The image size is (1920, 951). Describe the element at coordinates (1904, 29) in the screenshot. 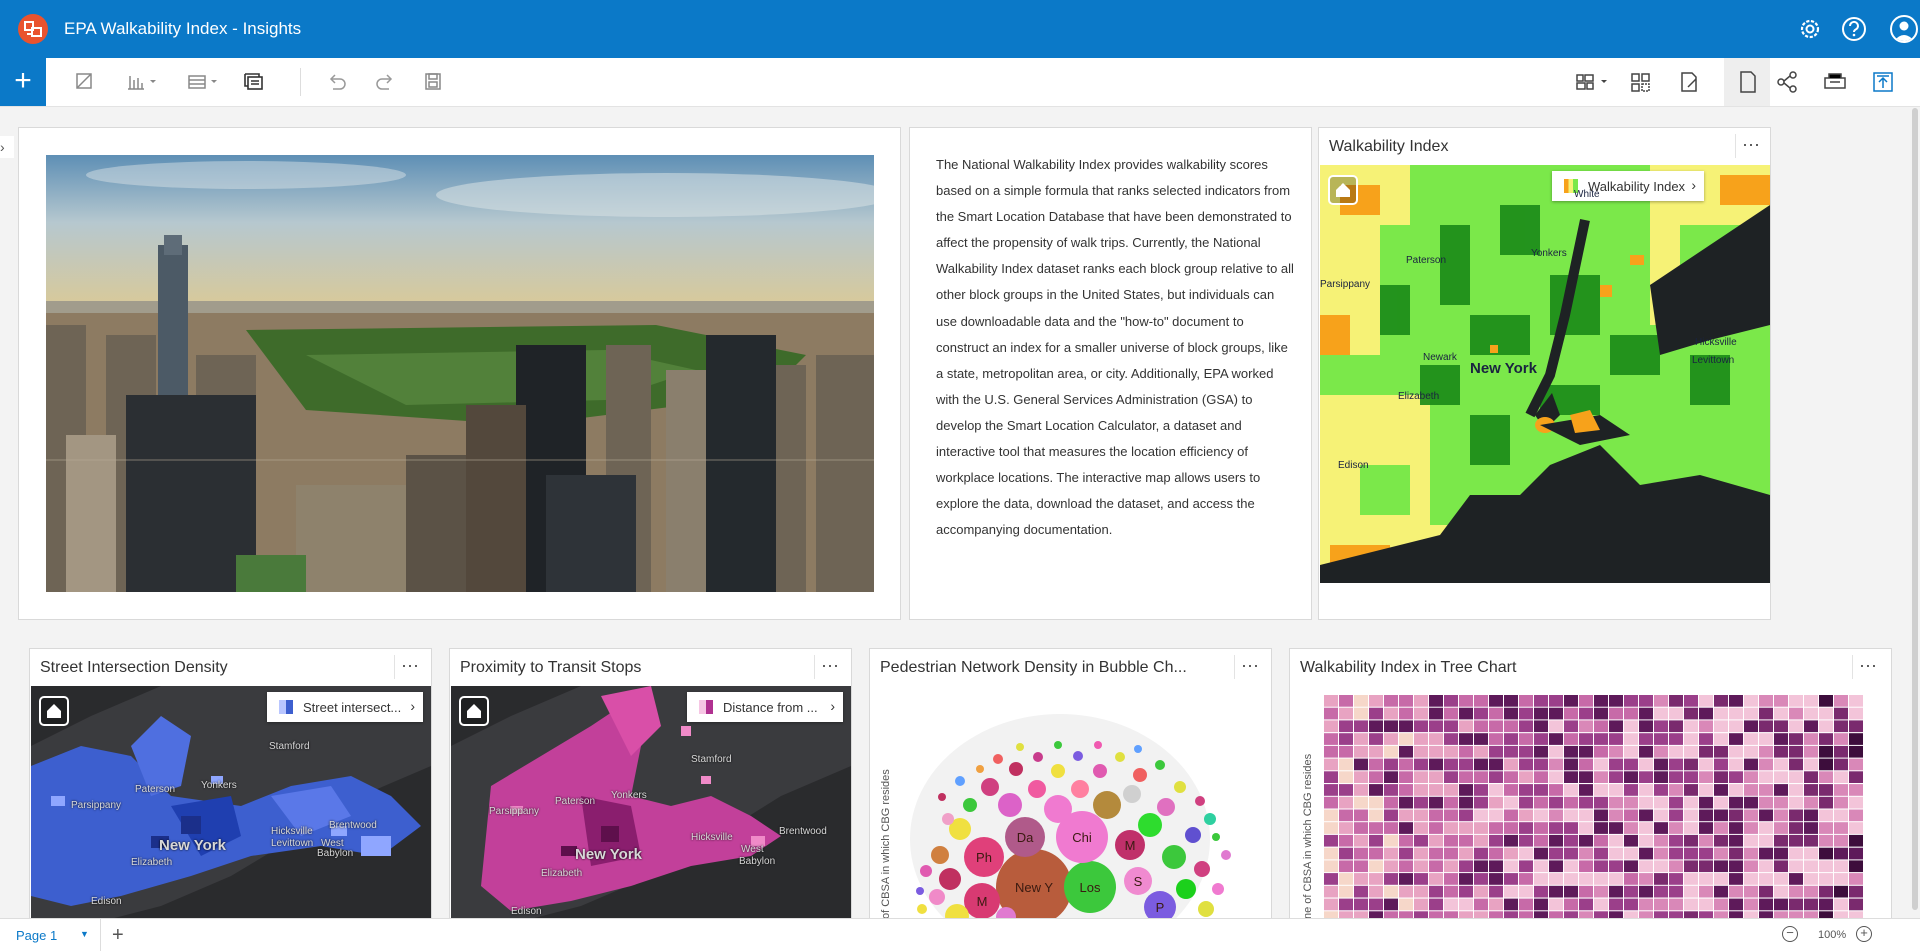

I see `user-avatar-icon` at that location.